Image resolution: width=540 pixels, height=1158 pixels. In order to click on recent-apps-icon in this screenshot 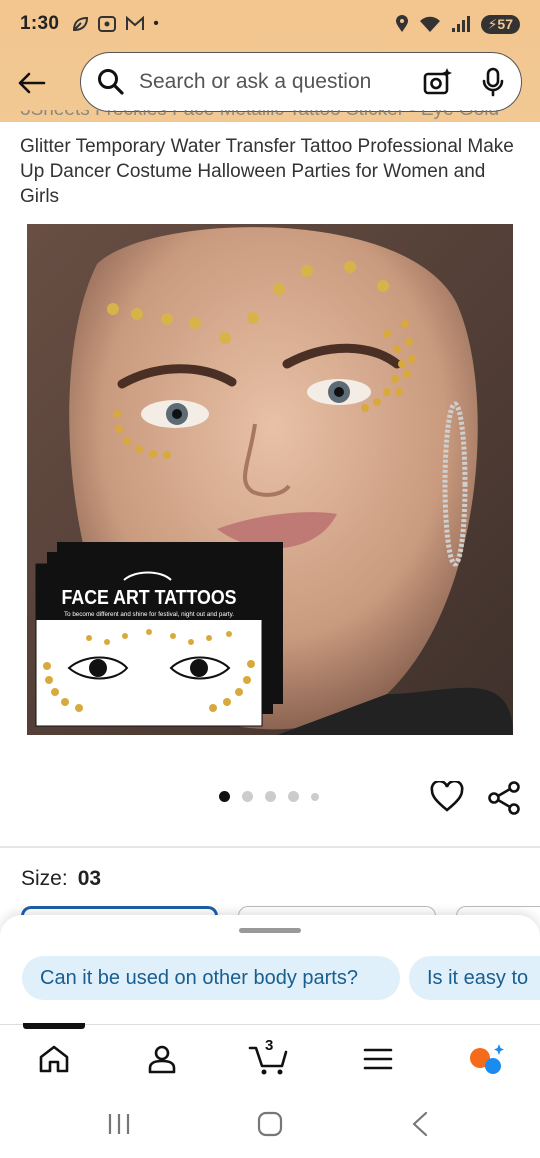, I will do `click(119, 1124)`.